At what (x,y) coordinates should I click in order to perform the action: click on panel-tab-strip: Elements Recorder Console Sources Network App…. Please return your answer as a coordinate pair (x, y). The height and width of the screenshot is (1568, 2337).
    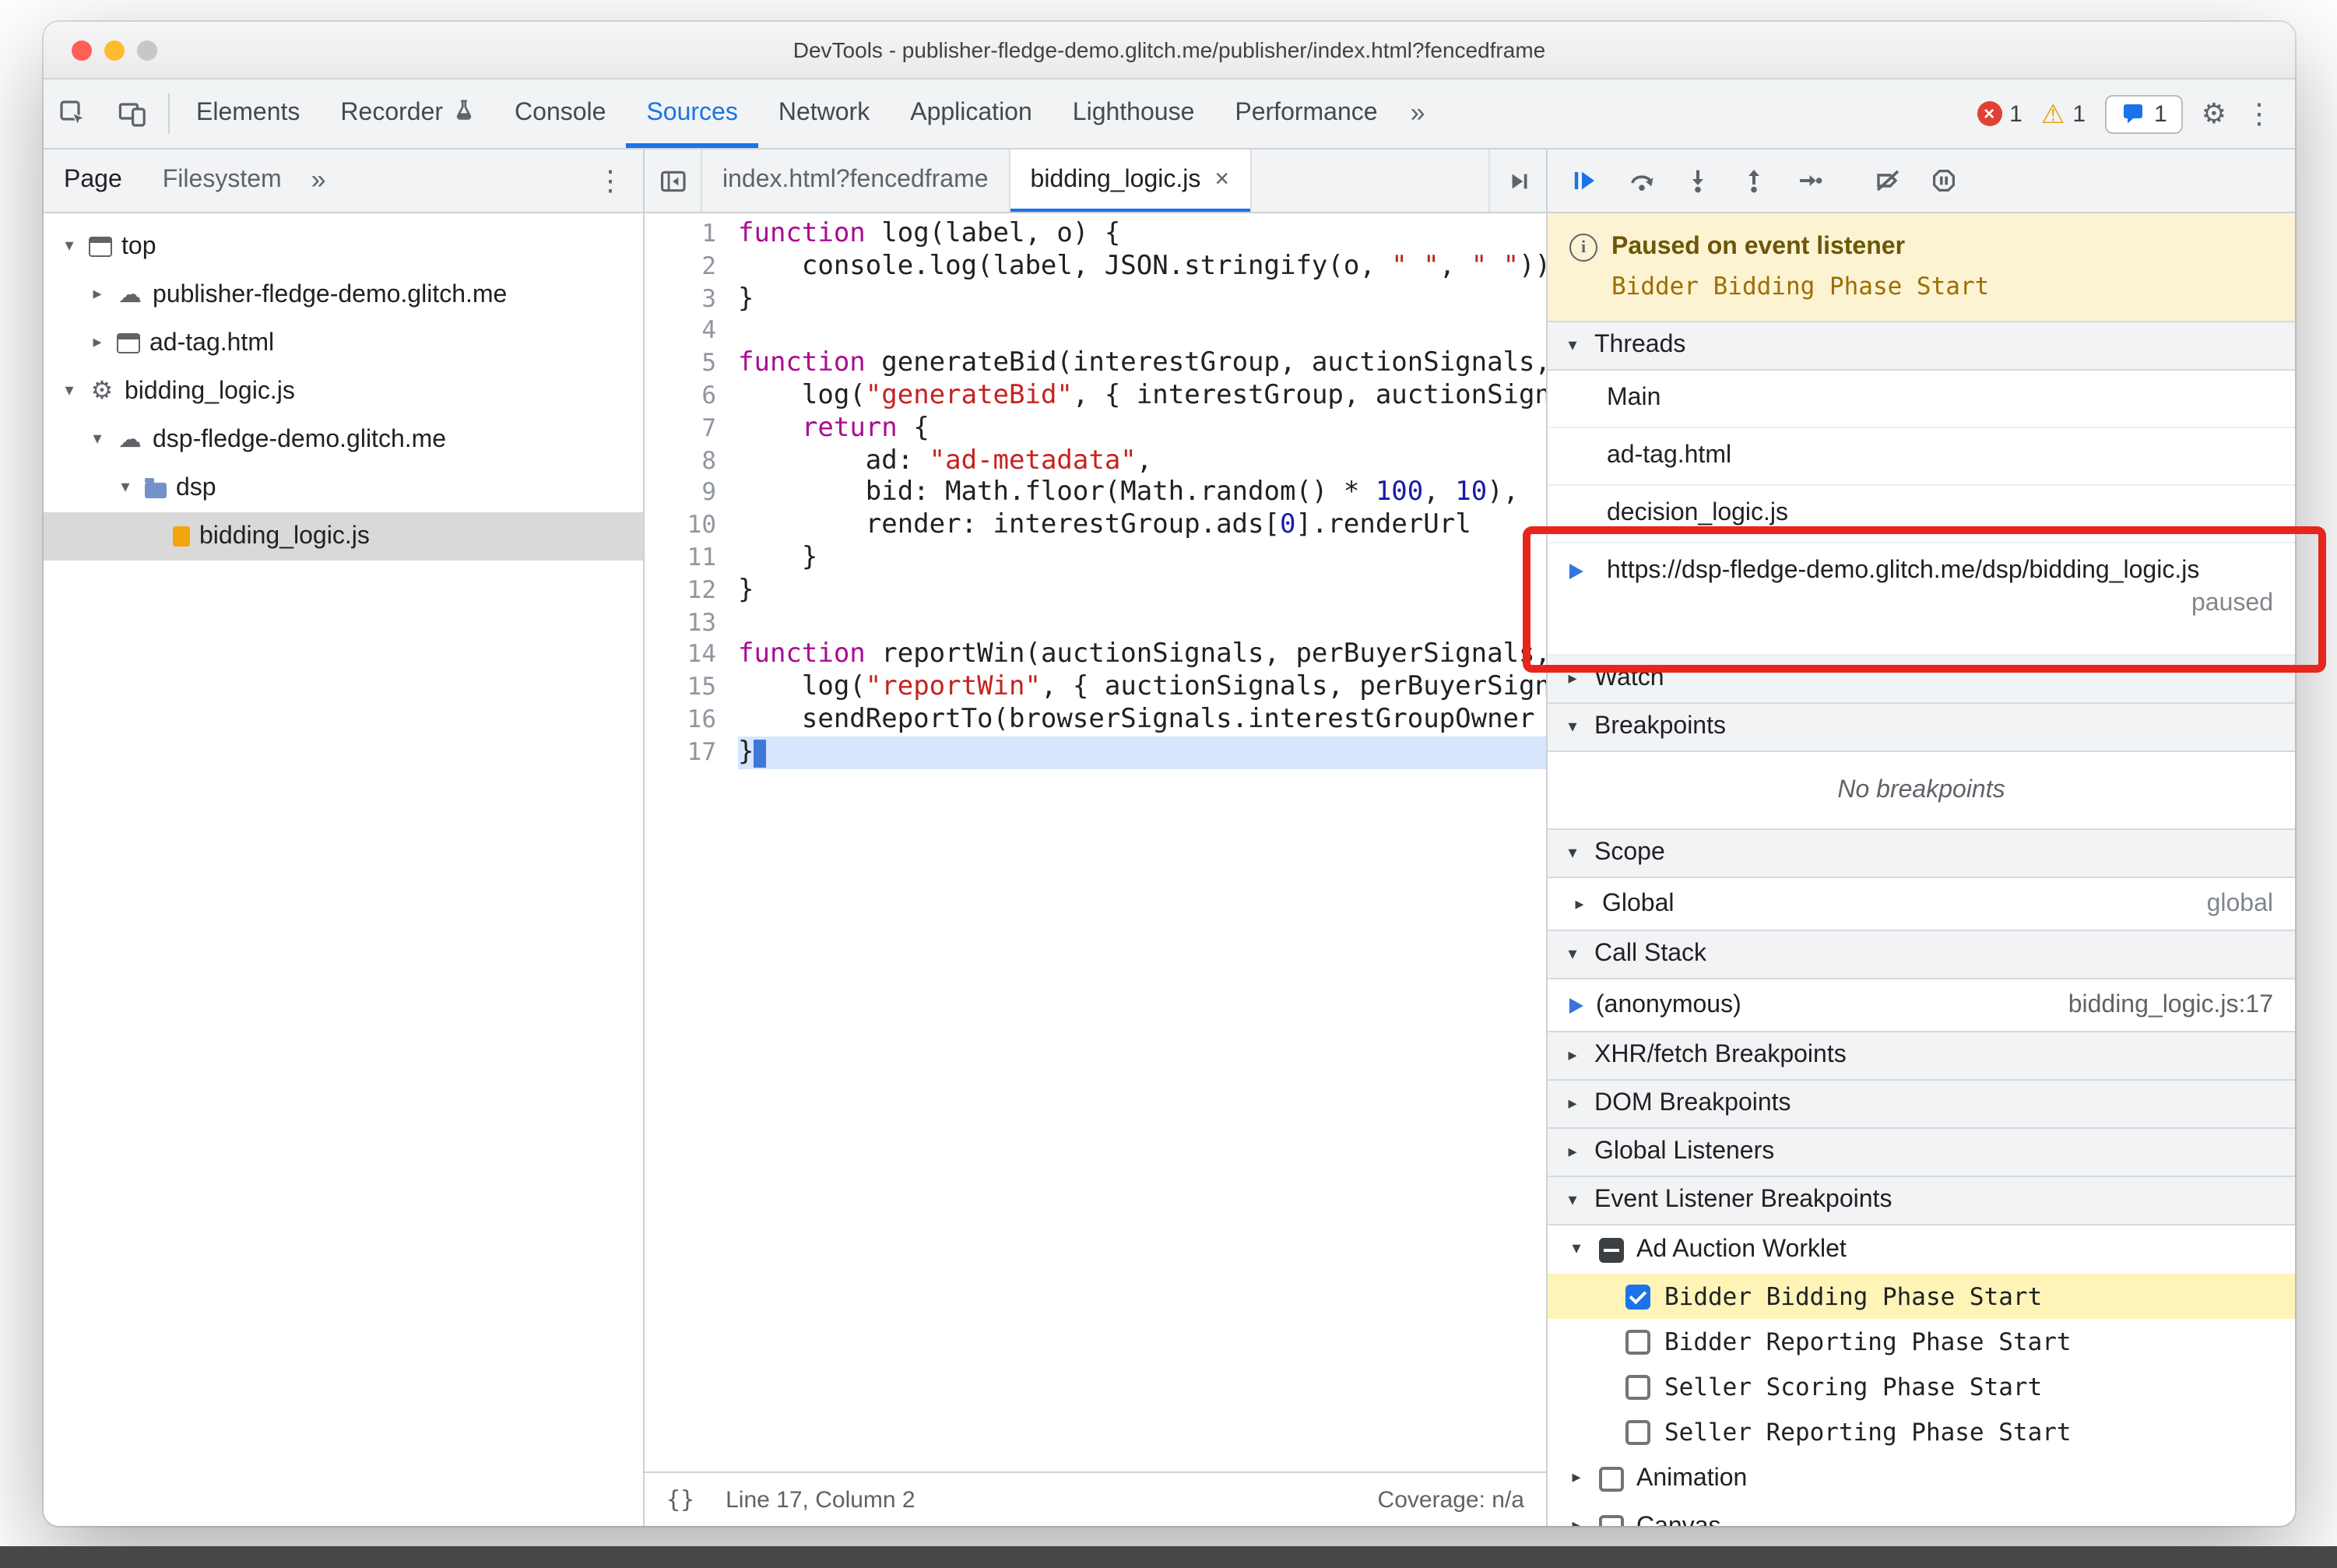
    Looking at the image, I should click on (787, 113).